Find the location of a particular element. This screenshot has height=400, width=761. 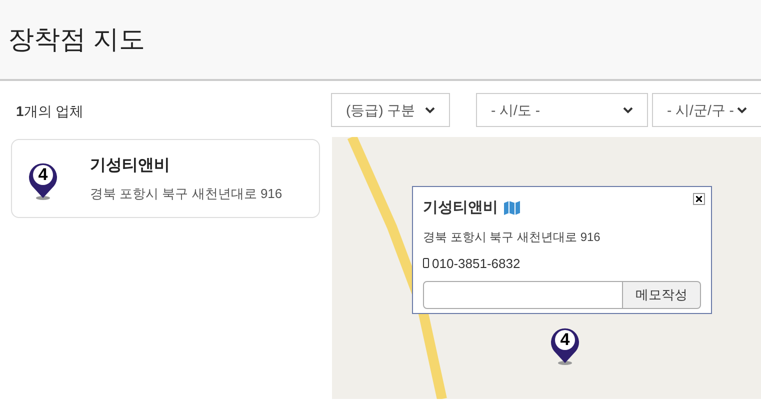

result-count: 1개의 업체 is located at coordinates (50, 111).